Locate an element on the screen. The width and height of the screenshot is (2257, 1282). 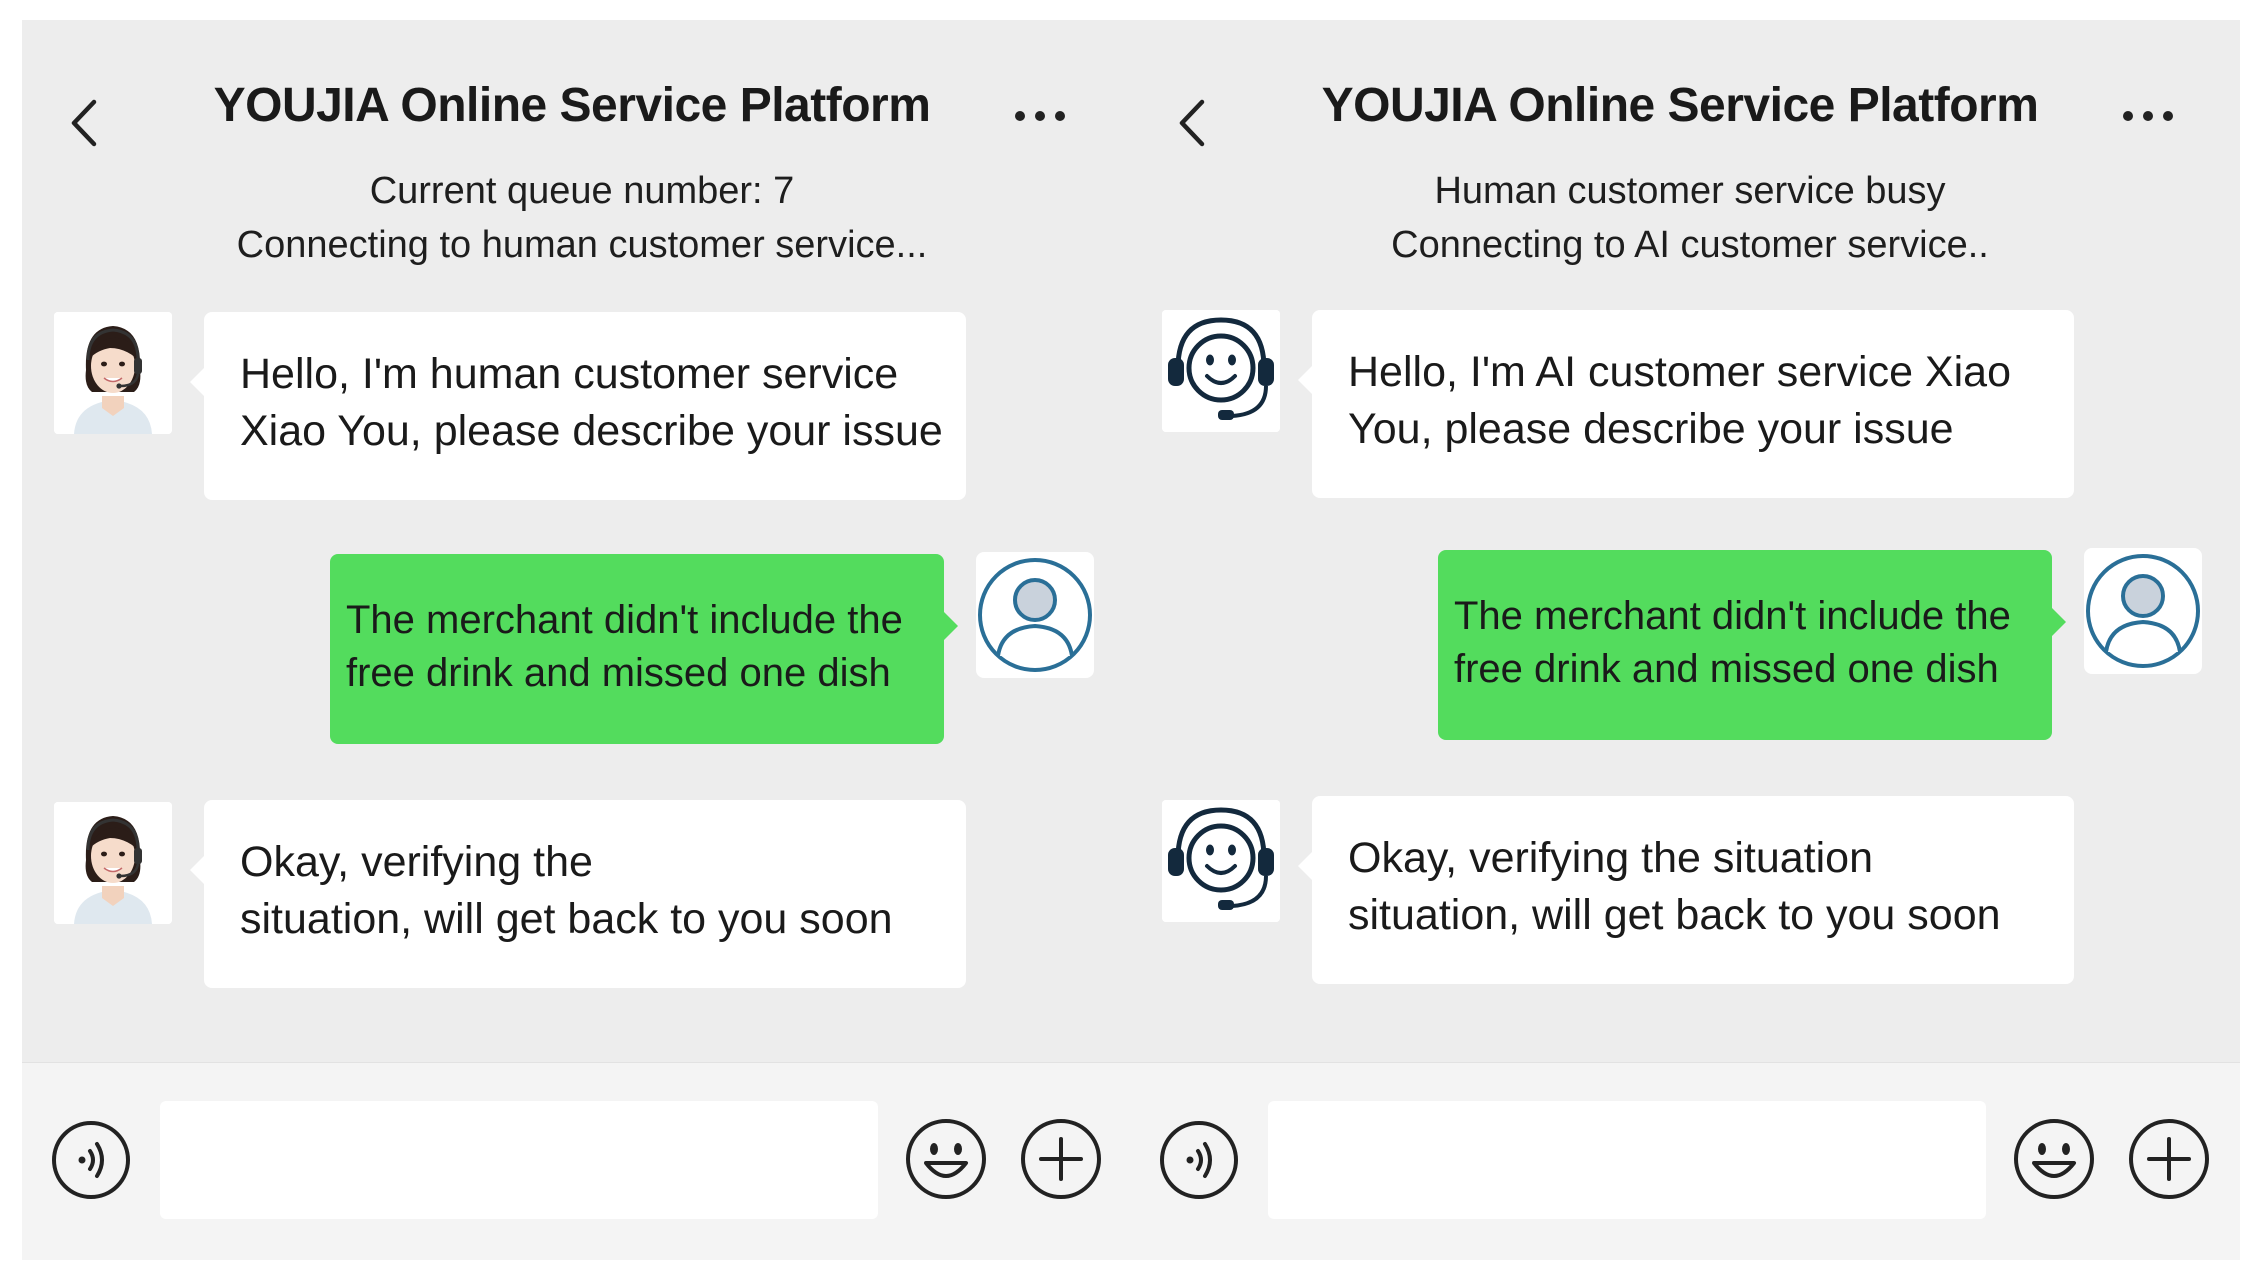
message-line: You, please describe your issue is located at coordinates (1651, 429).